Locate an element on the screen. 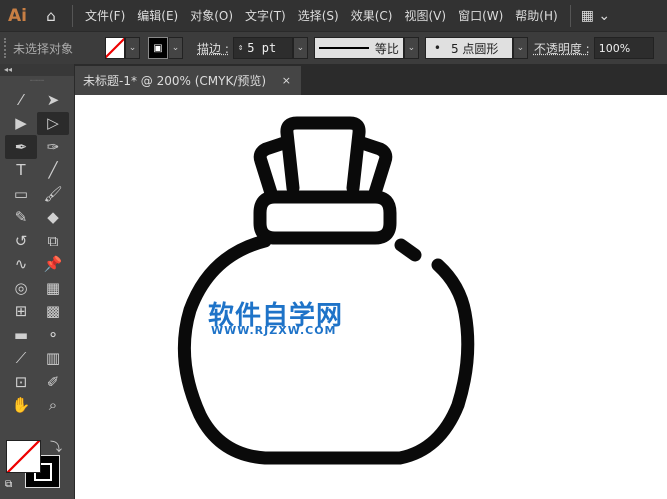 Image resolution: width=667 pixels, height=499 pixels. profile-dropdown: ⌄ is located at coordinates (411, 48).